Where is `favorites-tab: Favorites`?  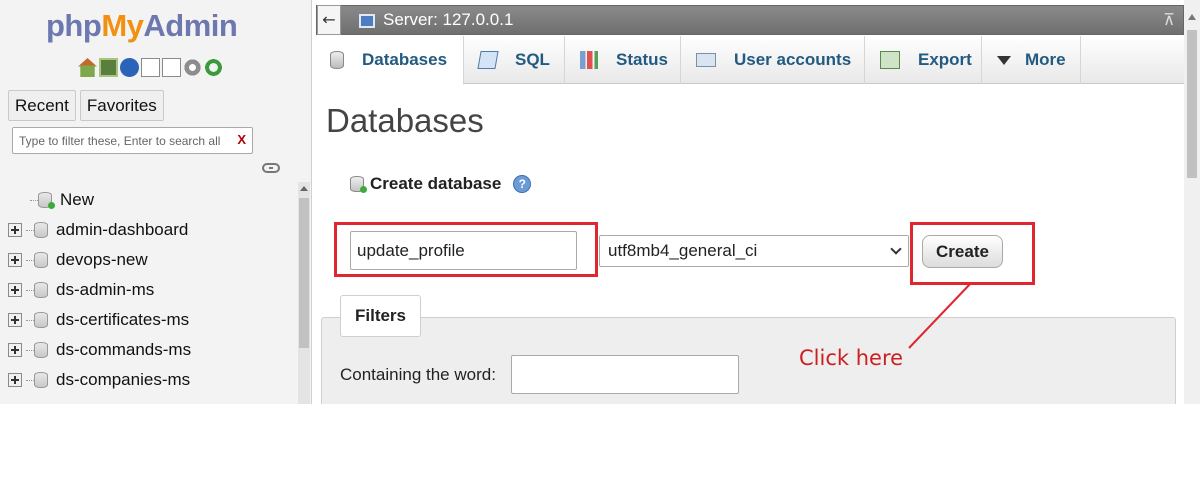 favorites-tab: Favorites is located at coordinates (121, 105).